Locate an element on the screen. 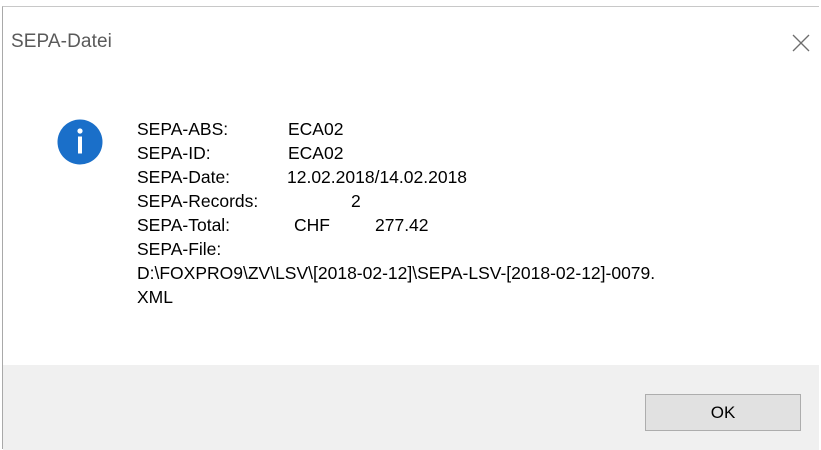  sepa-date-row: SEPA-Date: 12.02.2018/14.02.2018 is located at coordinates (396, 177).